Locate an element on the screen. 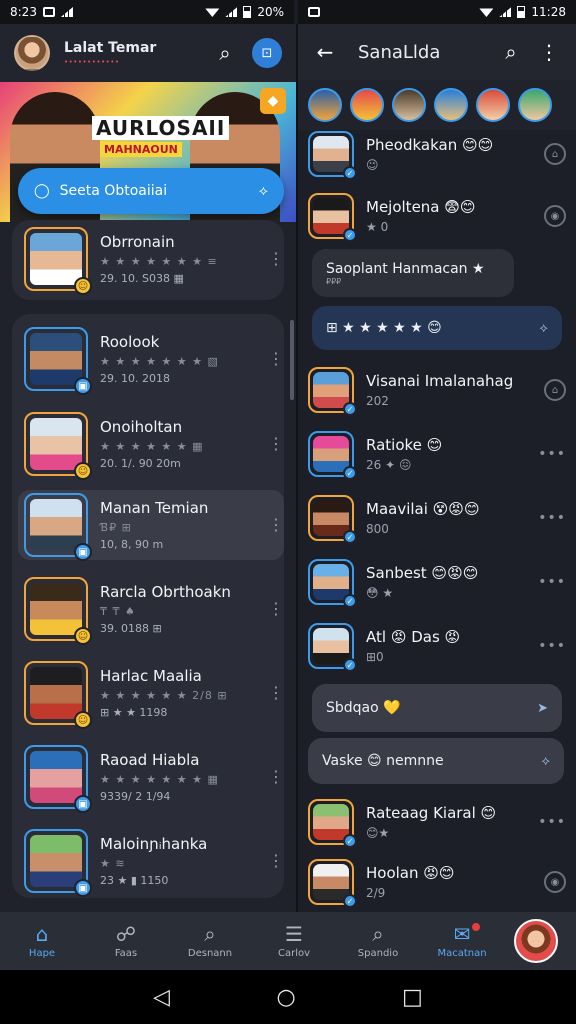 The height and width of the screenshot is (1024, 576). contact-thumbnail: ▣ is located at coordinates (58, 863).